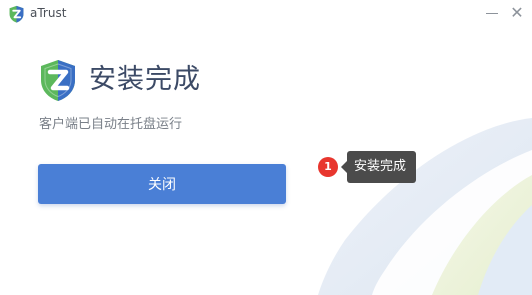 This screenshot has width=532, height=295. I want to click on minimize-icon, so click(492, 13).